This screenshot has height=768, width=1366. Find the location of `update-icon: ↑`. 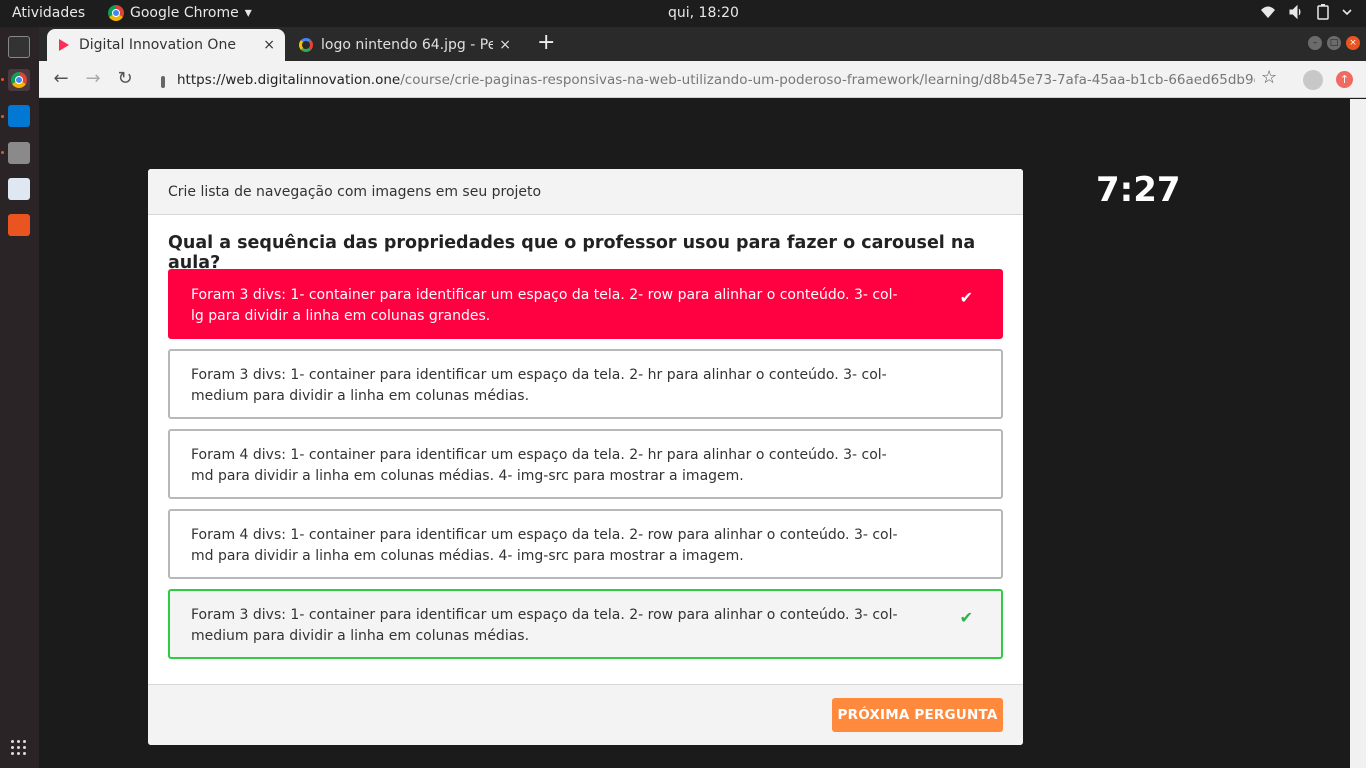

update-icon: ↑ is located at coordinates (1344, 79).